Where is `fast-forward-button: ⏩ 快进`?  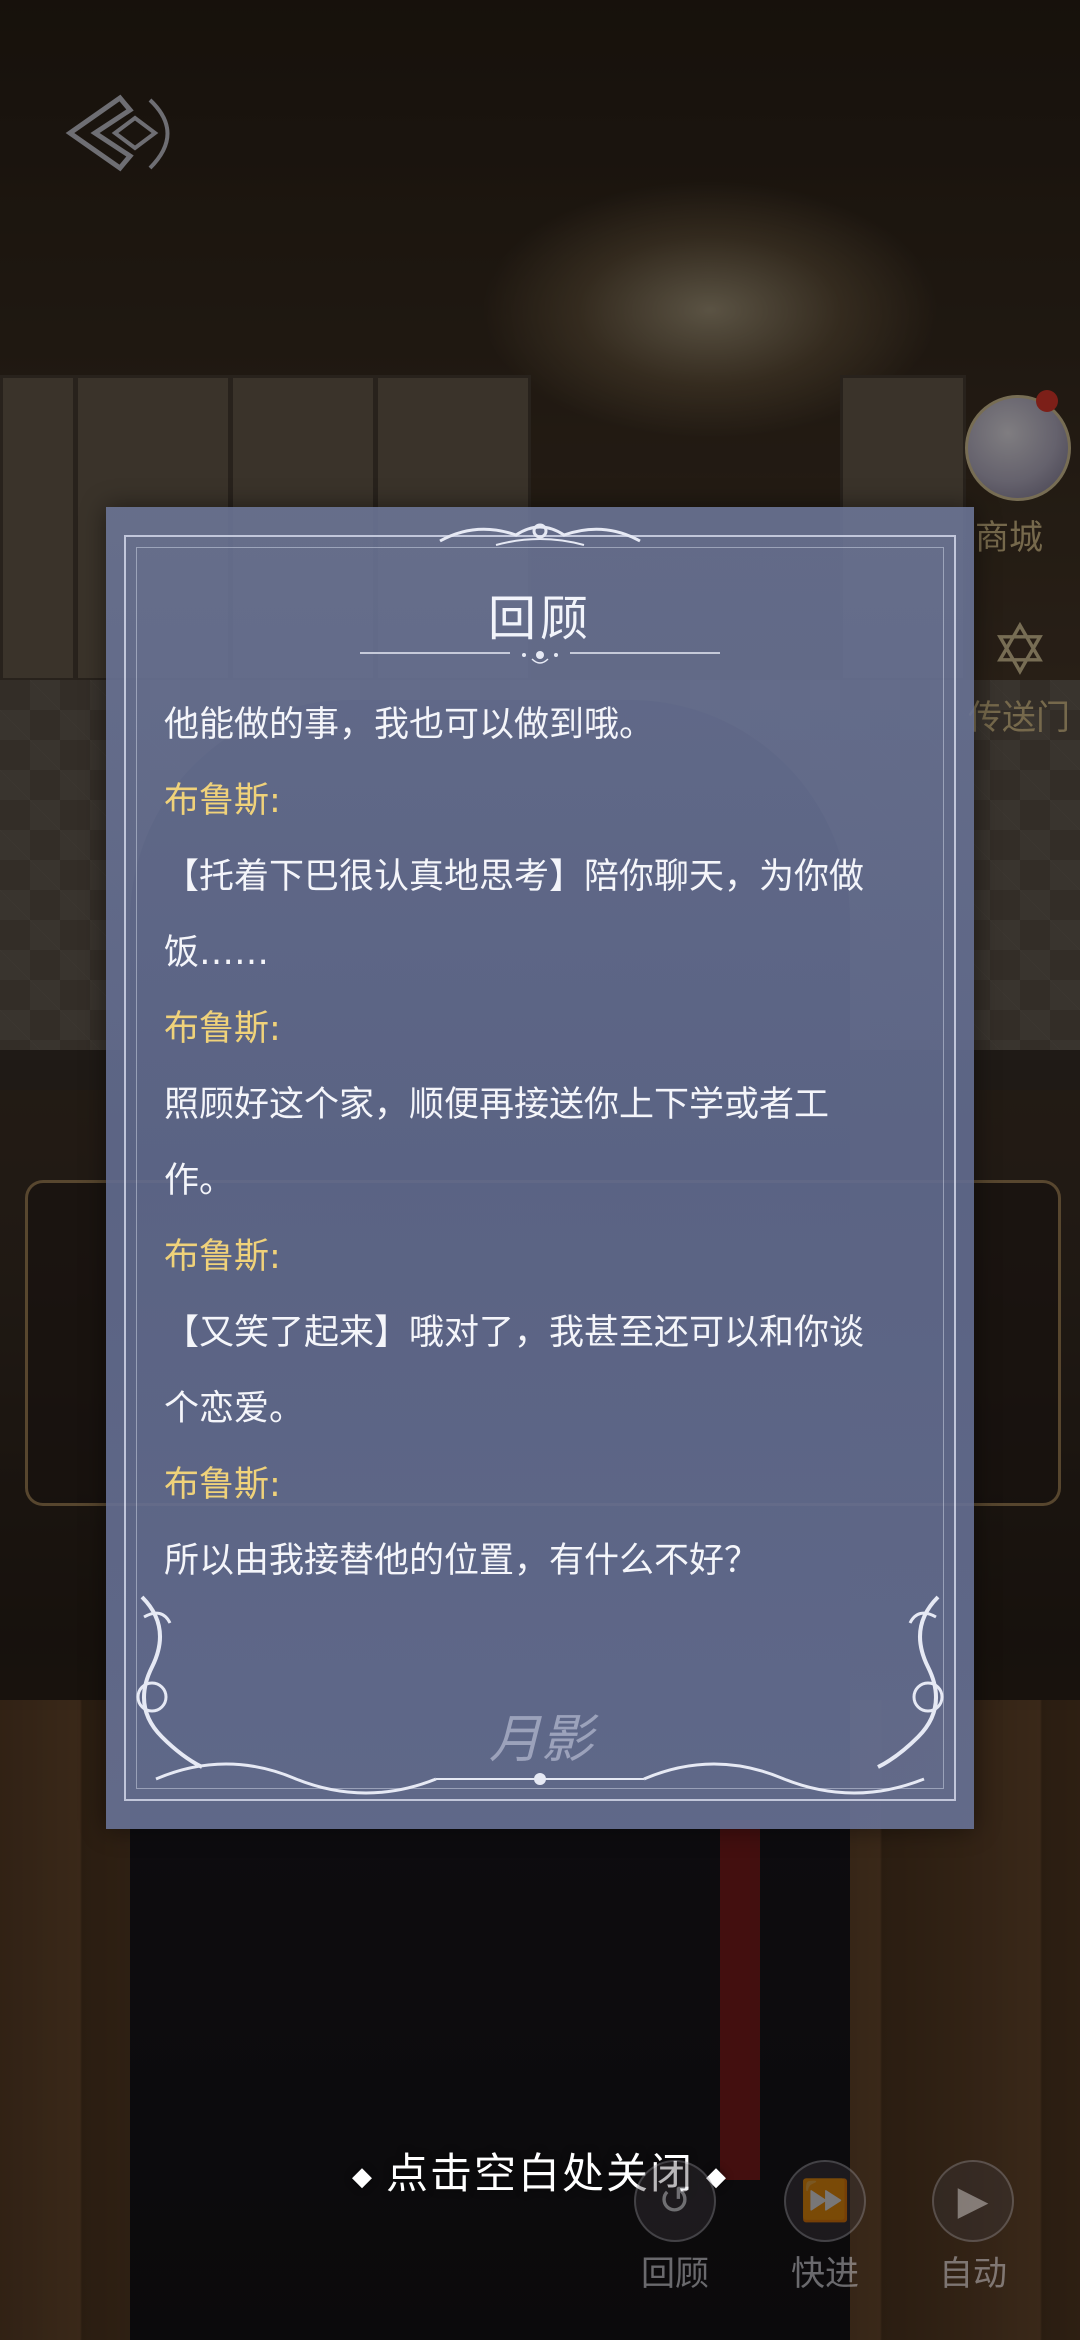
fast-forward-button: ⏩ 快进 is located at coordinates (825, 2227).